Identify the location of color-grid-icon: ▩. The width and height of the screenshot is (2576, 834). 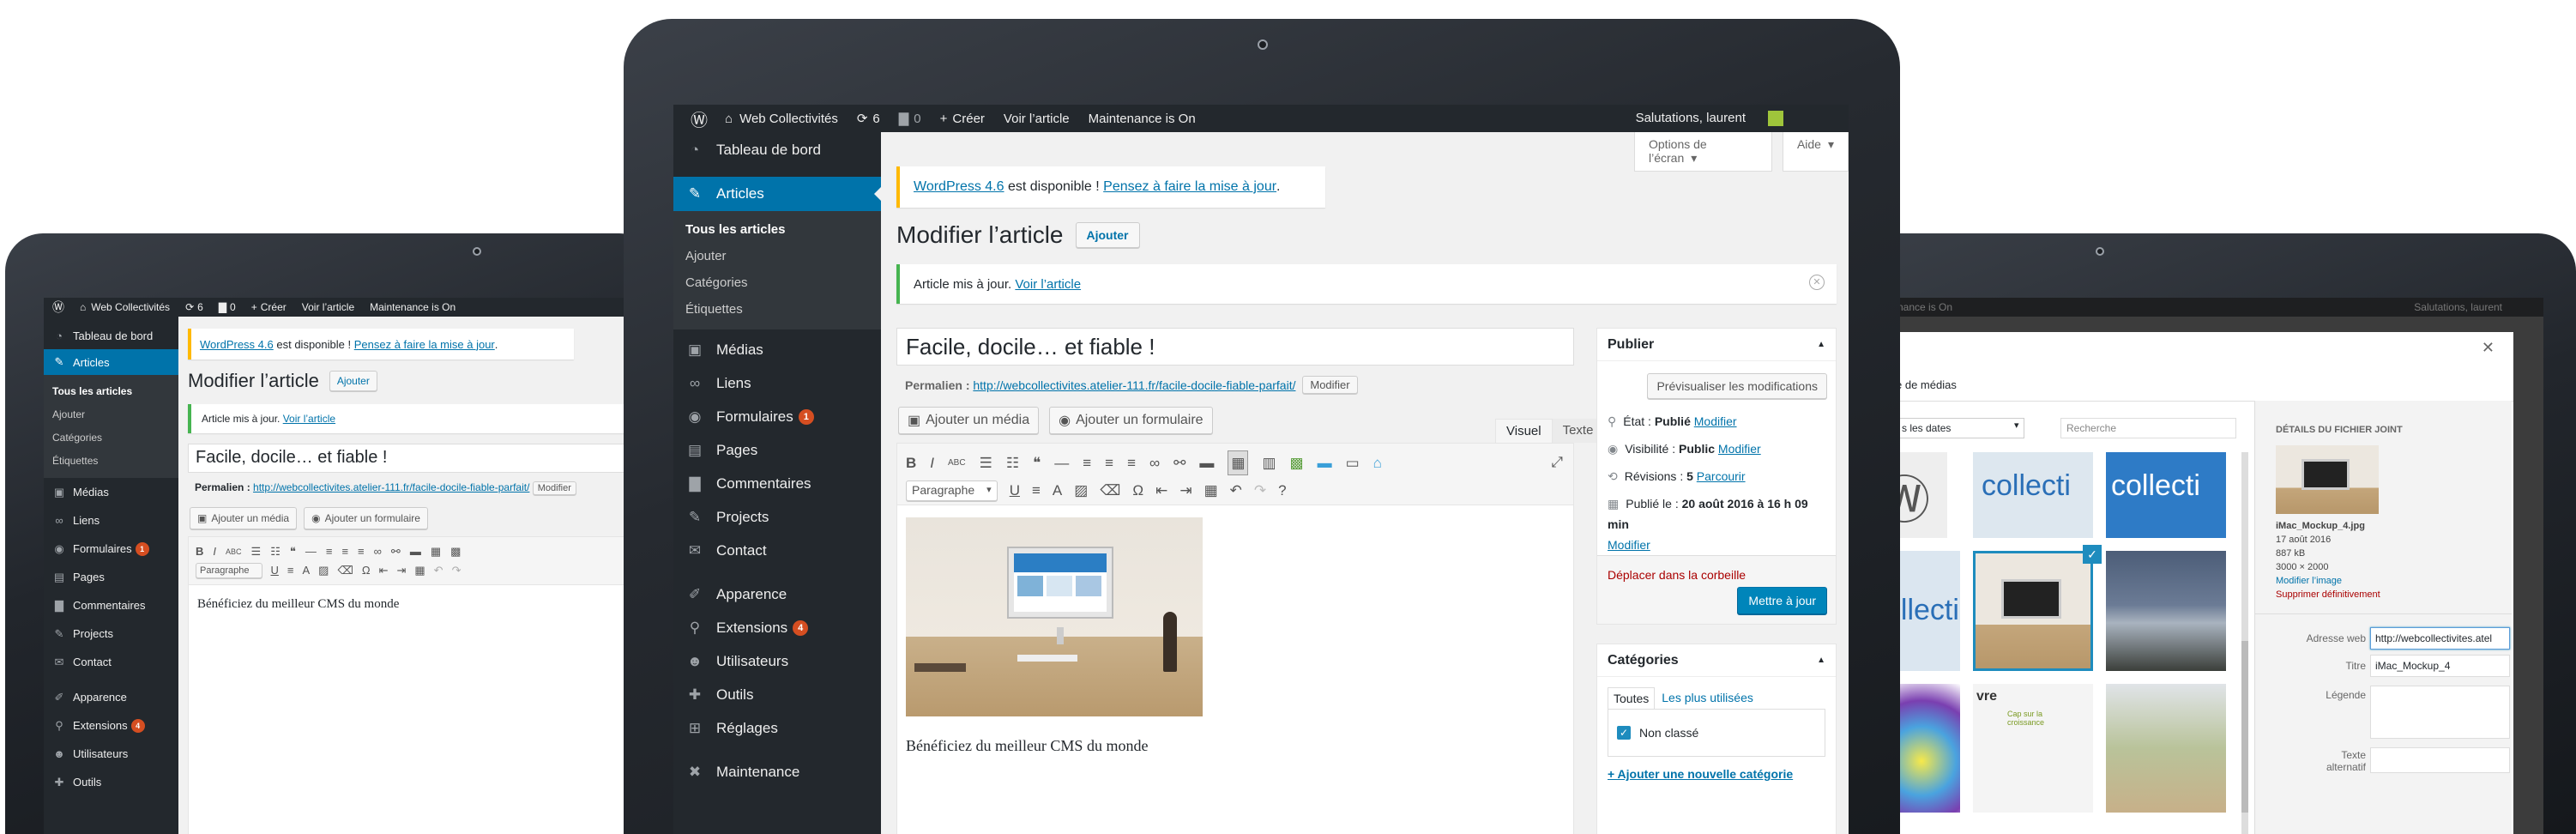
(455, 551).